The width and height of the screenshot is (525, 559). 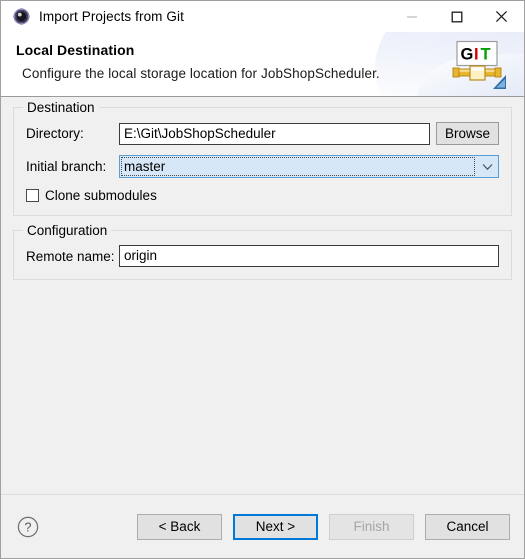 I want to click on clone-submodules-label: Clone submodules, so click(x=101, y=195).